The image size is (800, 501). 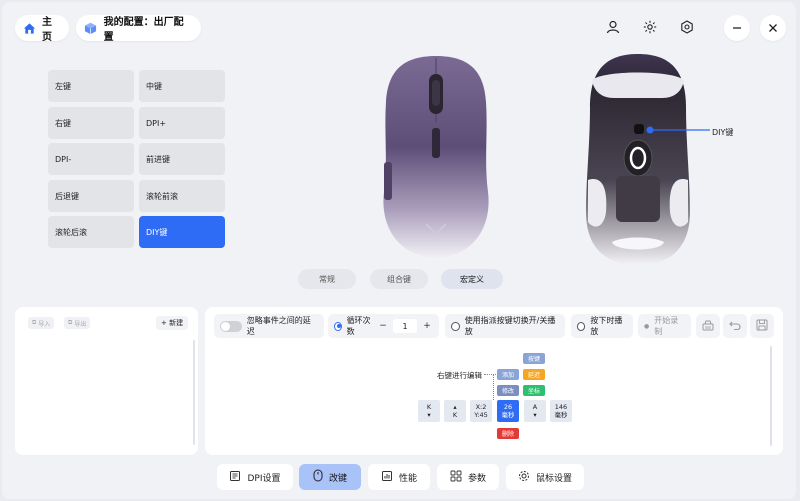 I want to click on stepper-value: 1, so click(x=405, y=326).